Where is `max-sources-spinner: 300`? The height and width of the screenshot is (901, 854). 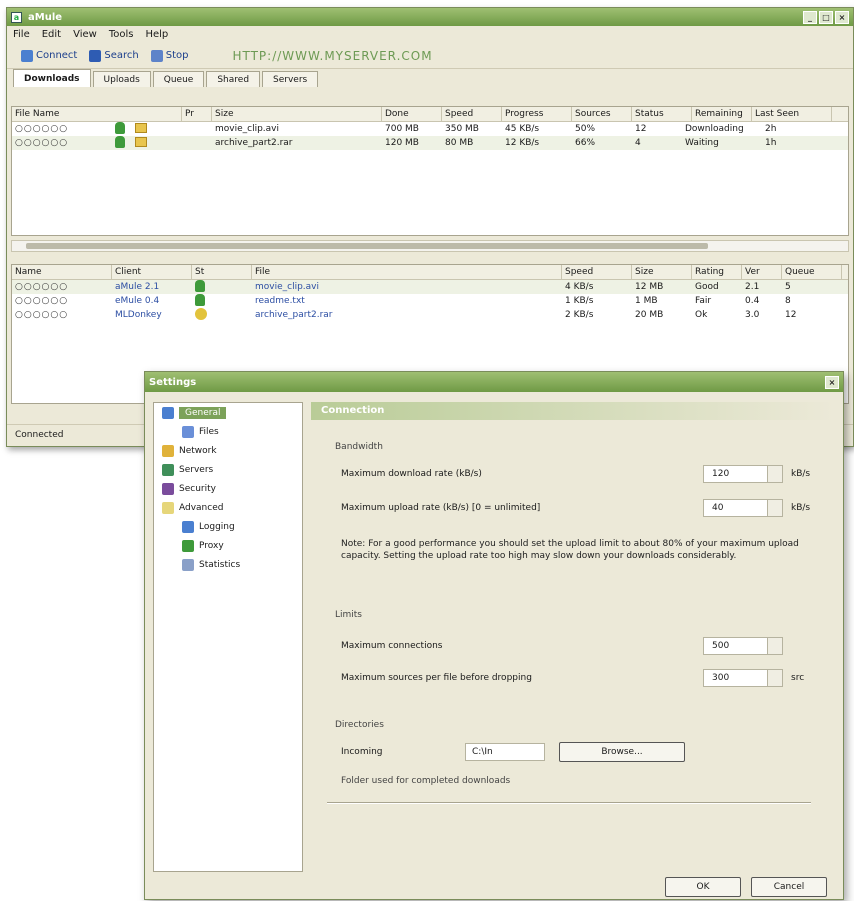 max-sources-spinner: 300 is located at coordinates (743, 678).